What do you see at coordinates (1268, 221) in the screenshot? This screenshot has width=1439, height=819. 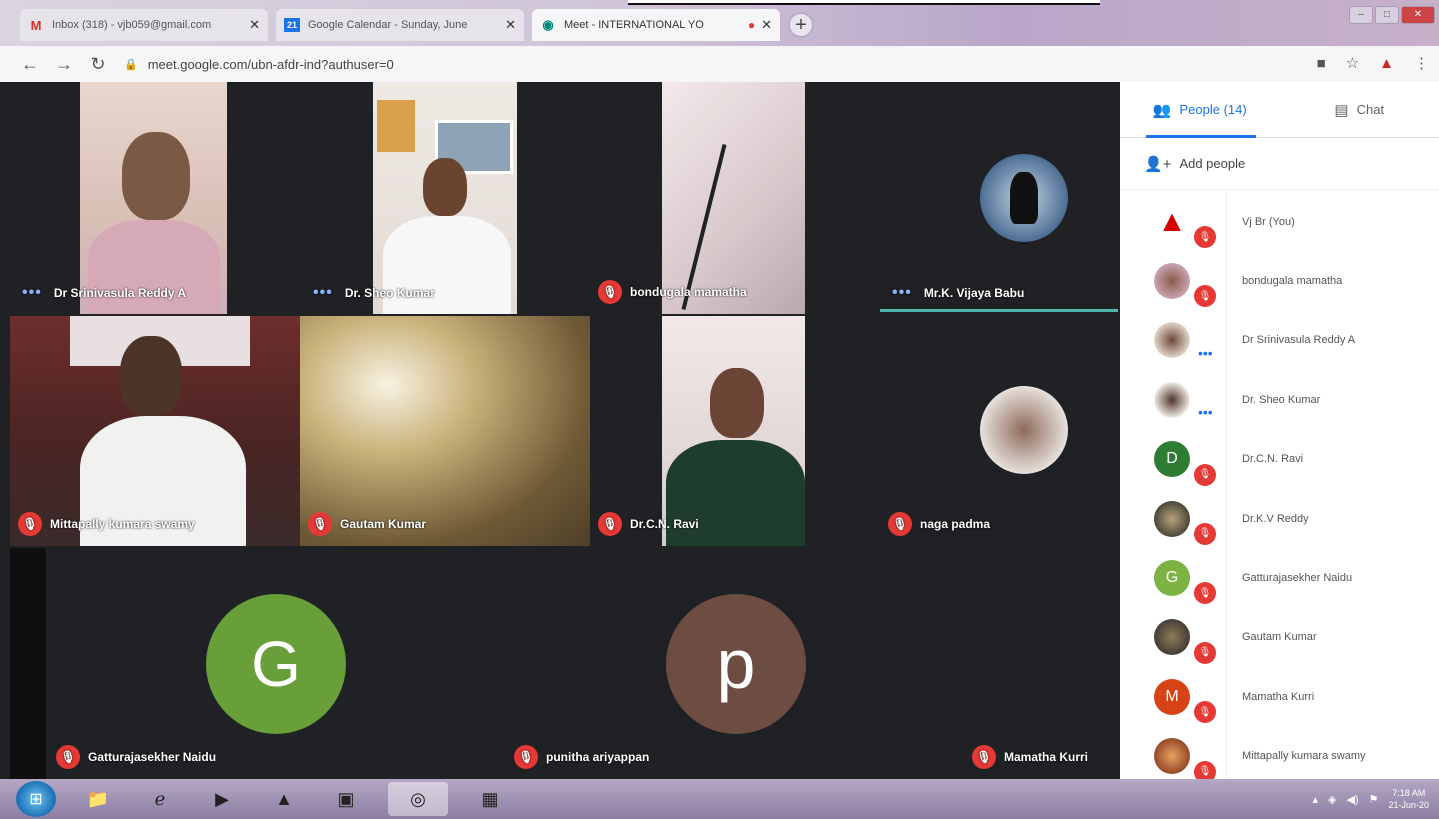 I see `person-name: Vj Br (You)` at bounding box center [1268, 221].